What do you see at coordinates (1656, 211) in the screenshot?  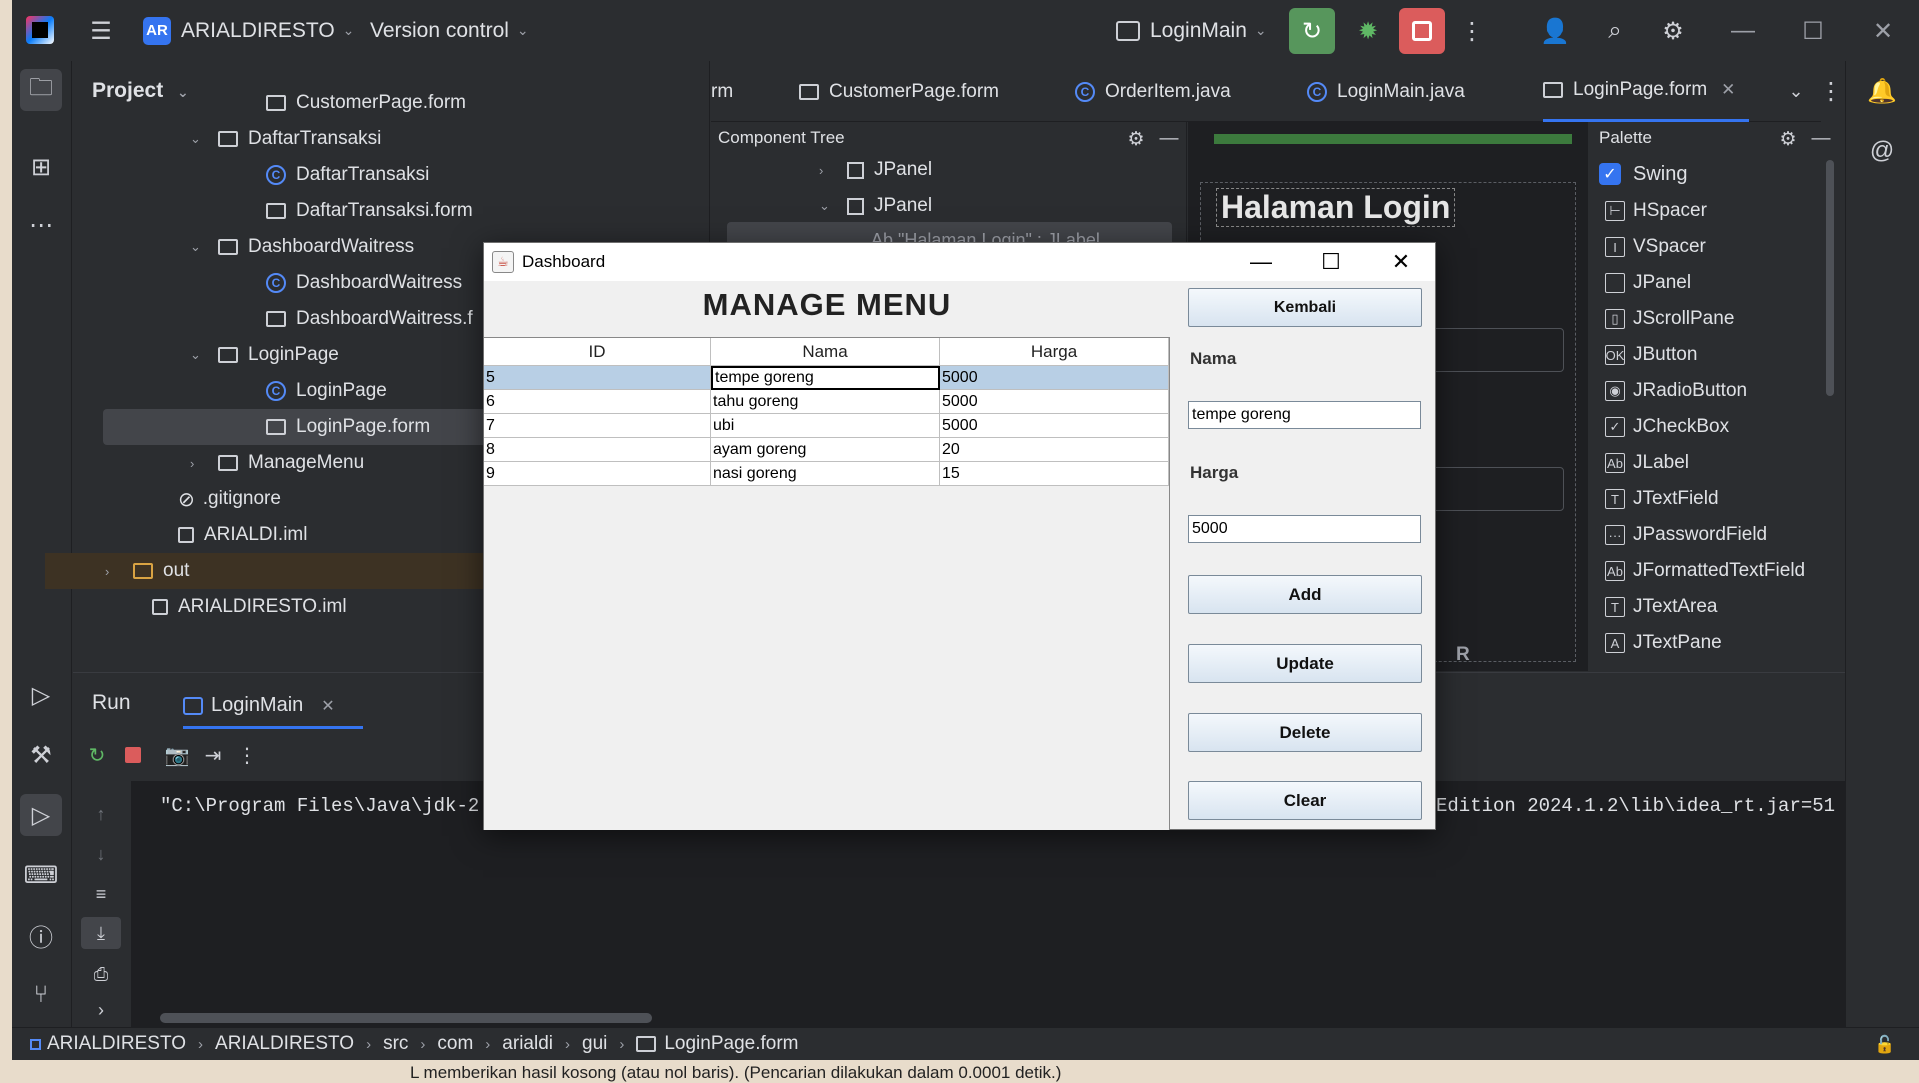 I see `palette-item: ⊢ HSpacer` at bounding box center [1656, 211].